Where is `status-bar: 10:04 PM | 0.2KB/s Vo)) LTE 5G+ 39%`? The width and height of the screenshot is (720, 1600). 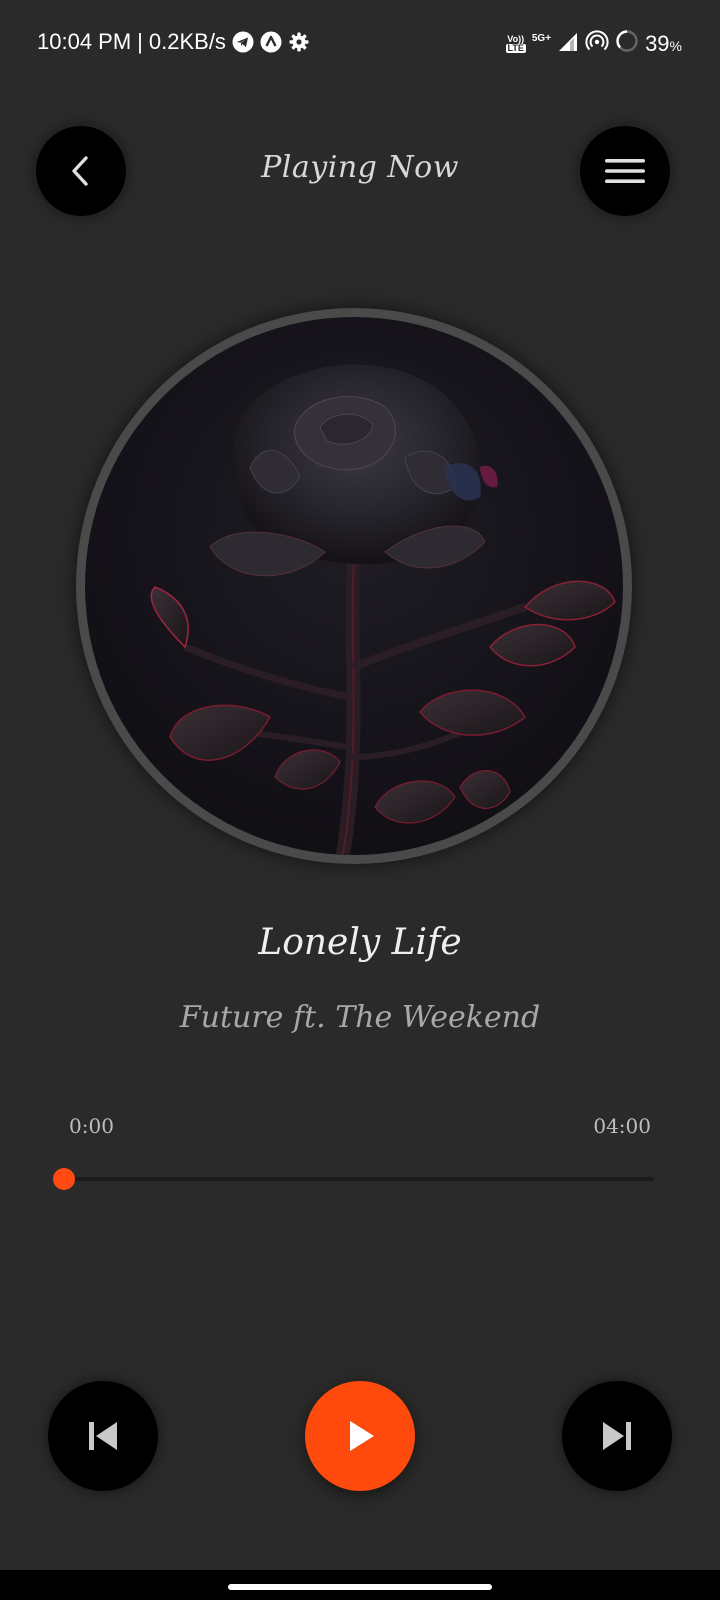 status-bar: 10:04 PM | 0.2KB/s Vo)) LTE 5G+ 39% is located at coordinates (360, 43).